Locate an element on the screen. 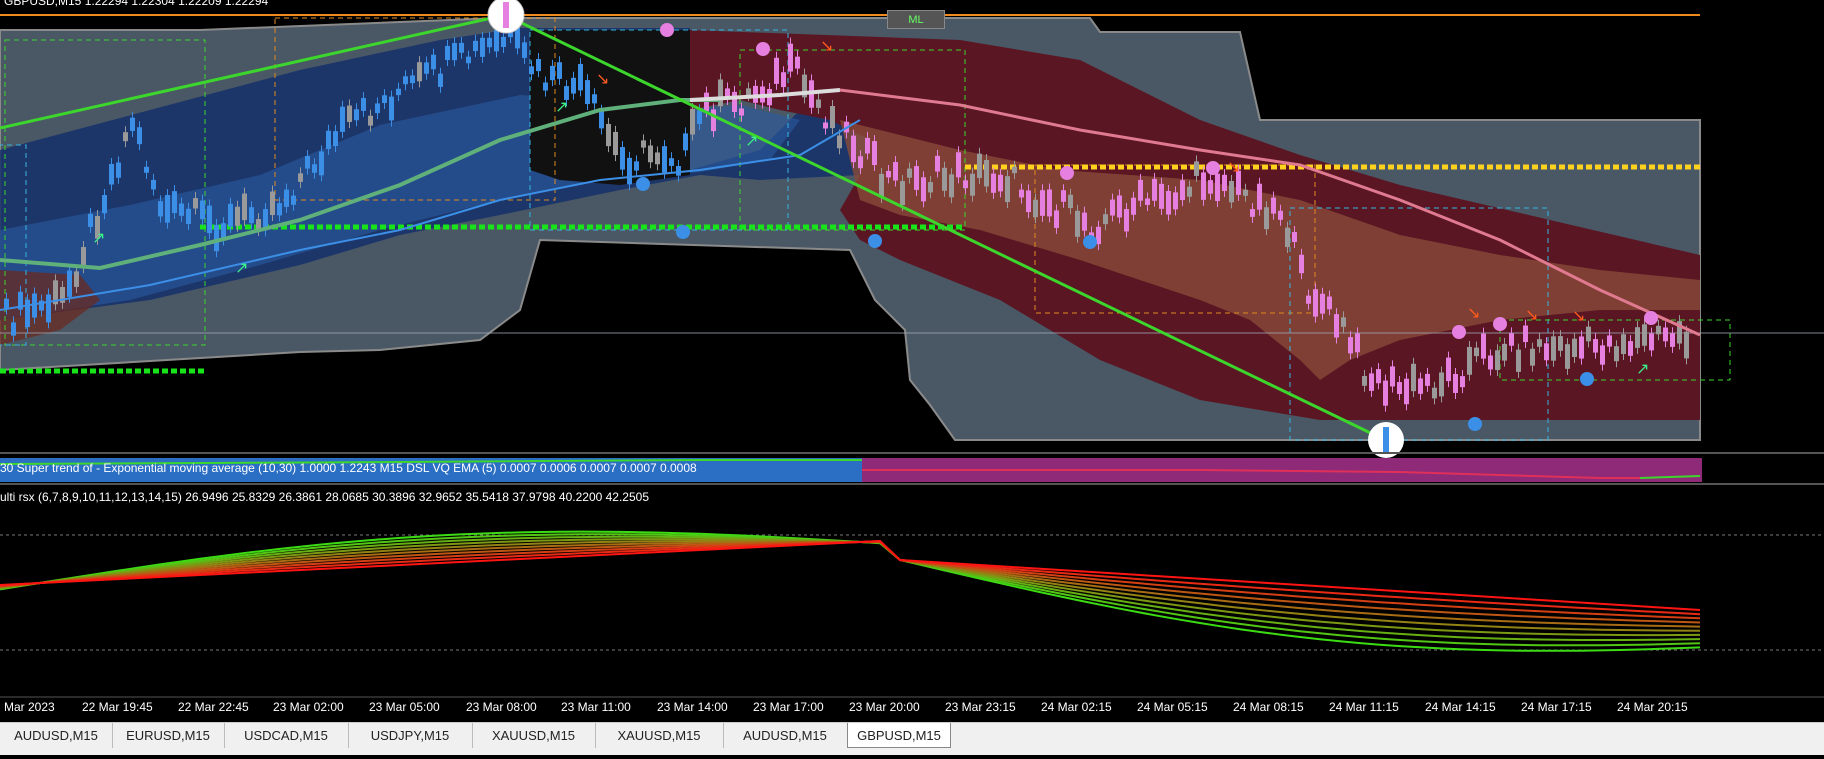 The image size is (1824, 759). rsx-line is located at coordinates (850, 591).